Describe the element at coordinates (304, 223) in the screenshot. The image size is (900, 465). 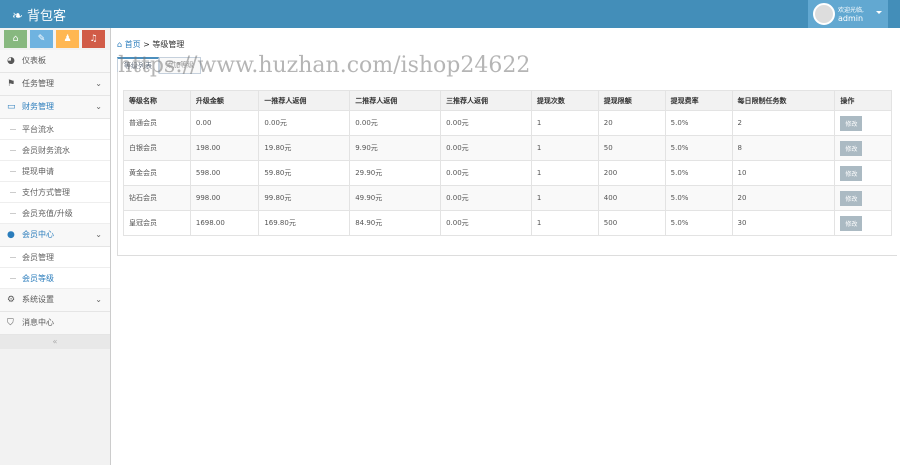
I see `table-cell: 169.80元` at that location.